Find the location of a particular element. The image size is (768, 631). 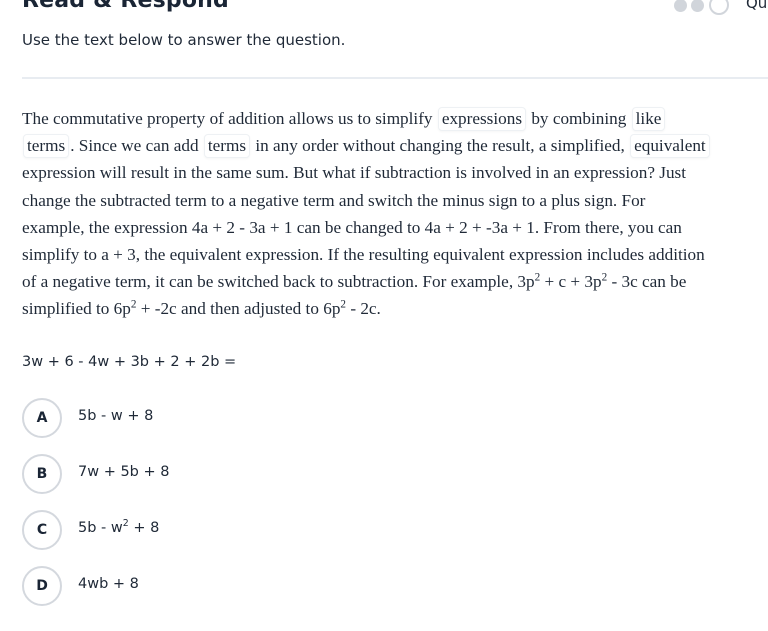

passage-text: + c + 3p is located at coordinates (571, 282).